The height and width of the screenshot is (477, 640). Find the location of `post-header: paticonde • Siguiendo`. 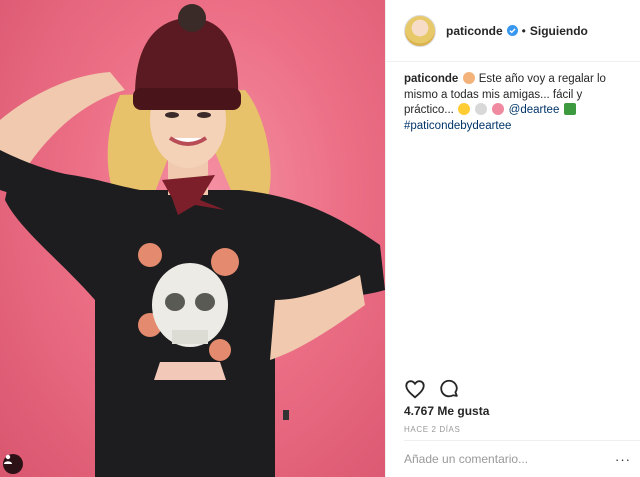

post-header: paticonde • Siguiendo is located at coordinates (513, 31).